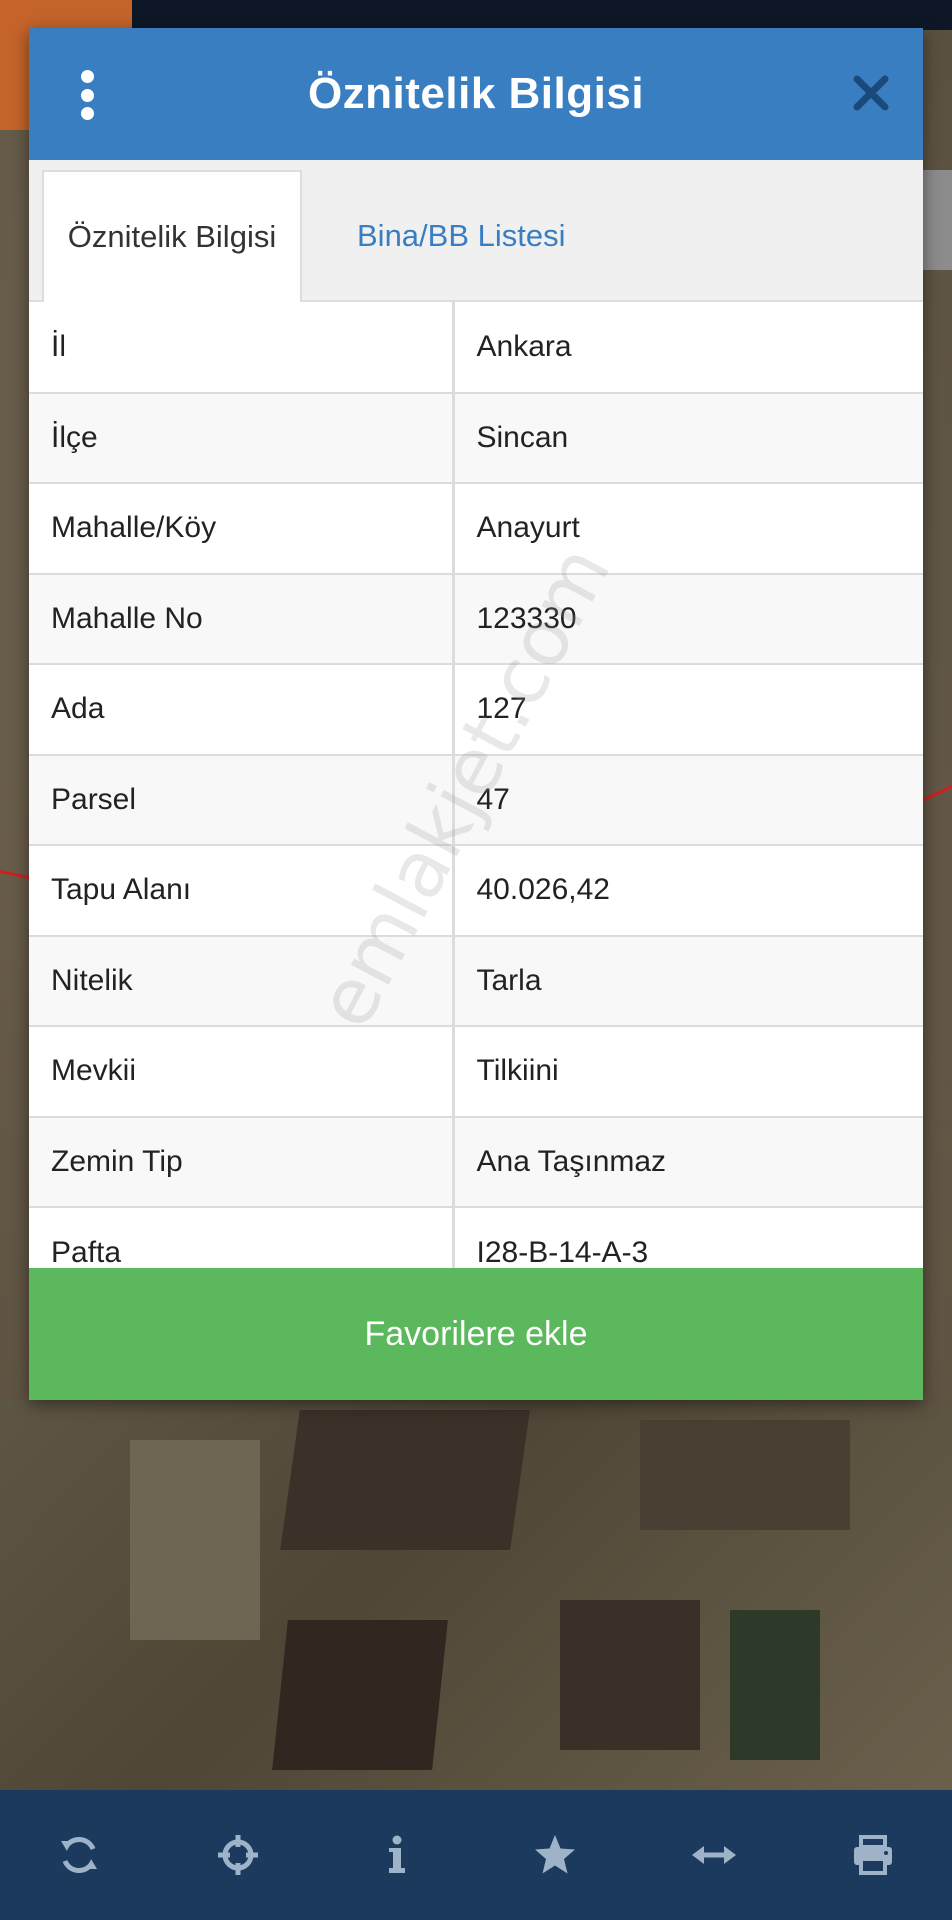  What do you see at coordinates (242, 619) in the screenshot?
I see `attribute-key: Mahalle No` at bounding box center [242, 619].